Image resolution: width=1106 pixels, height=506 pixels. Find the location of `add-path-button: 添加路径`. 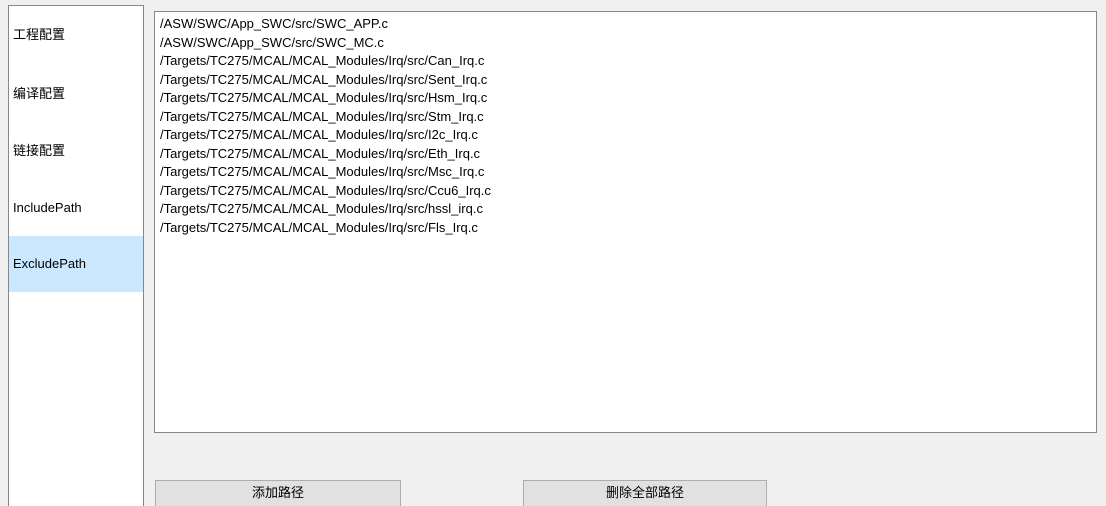

add-path-button: 添加路径 is located at coordinates (278, 493).